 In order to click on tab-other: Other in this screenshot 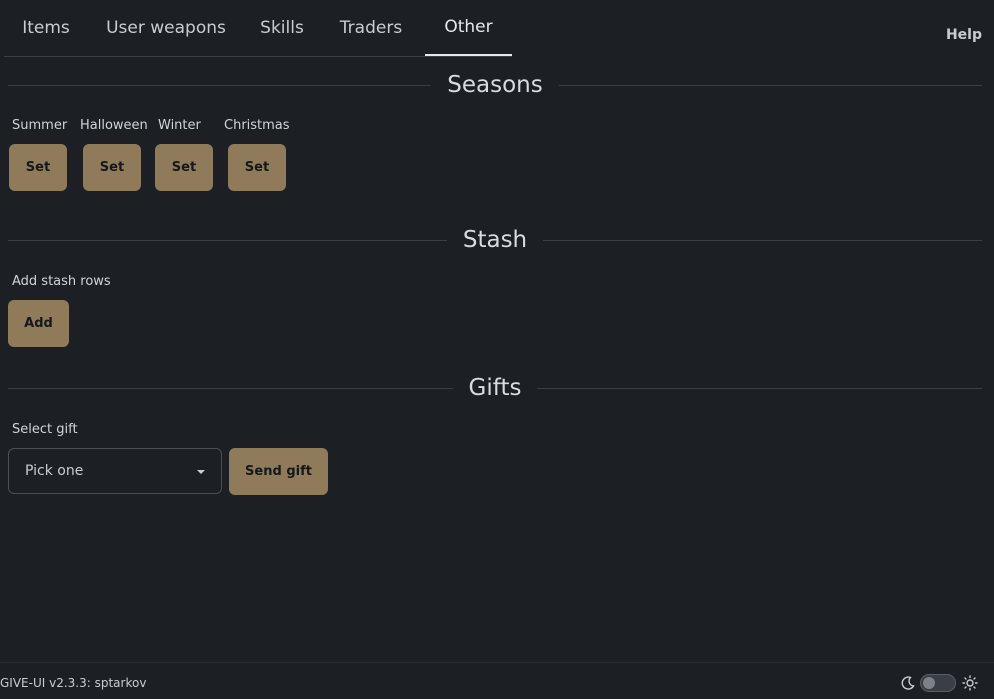, I will do `click(468, 28)`.